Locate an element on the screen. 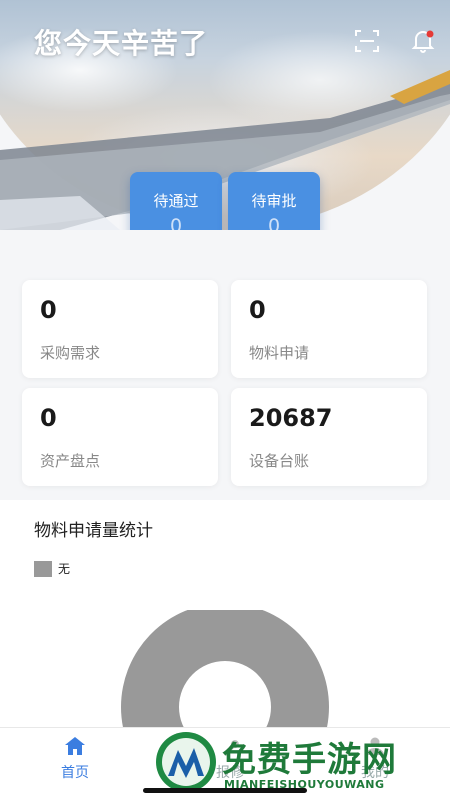 The image size is (450, 800). home-icon is located at coordinates (75, 746).